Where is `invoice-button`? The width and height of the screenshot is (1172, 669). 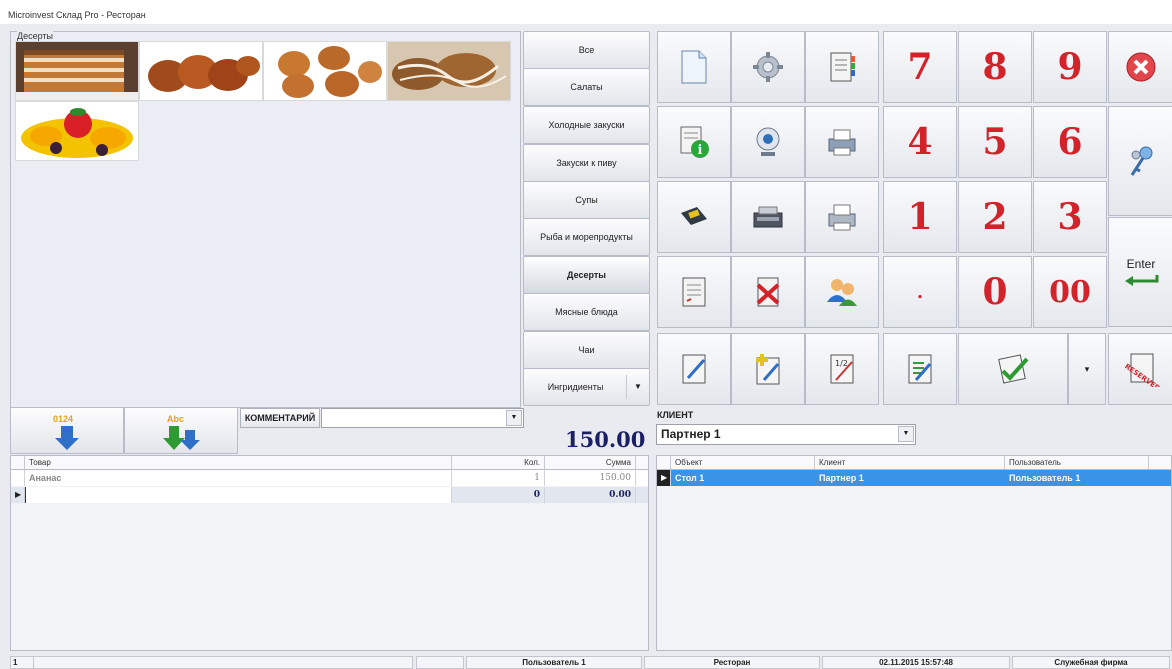 invoice-button is located at coordinates (694, 292).